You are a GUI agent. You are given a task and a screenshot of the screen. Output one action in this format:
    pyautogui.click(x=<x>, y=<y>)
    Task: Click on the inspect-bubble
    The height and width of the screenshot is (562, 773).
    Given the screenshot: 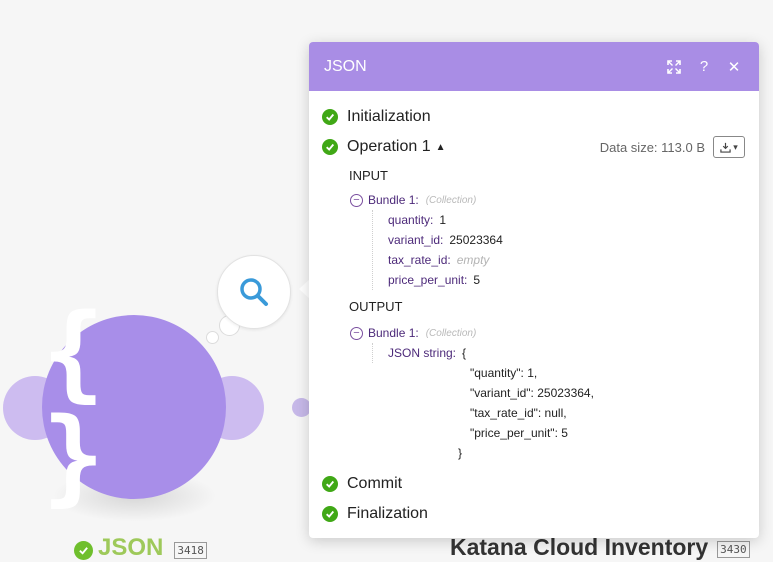 What is the action you would take?
    pyautogui.click(x=254, y=292)
    